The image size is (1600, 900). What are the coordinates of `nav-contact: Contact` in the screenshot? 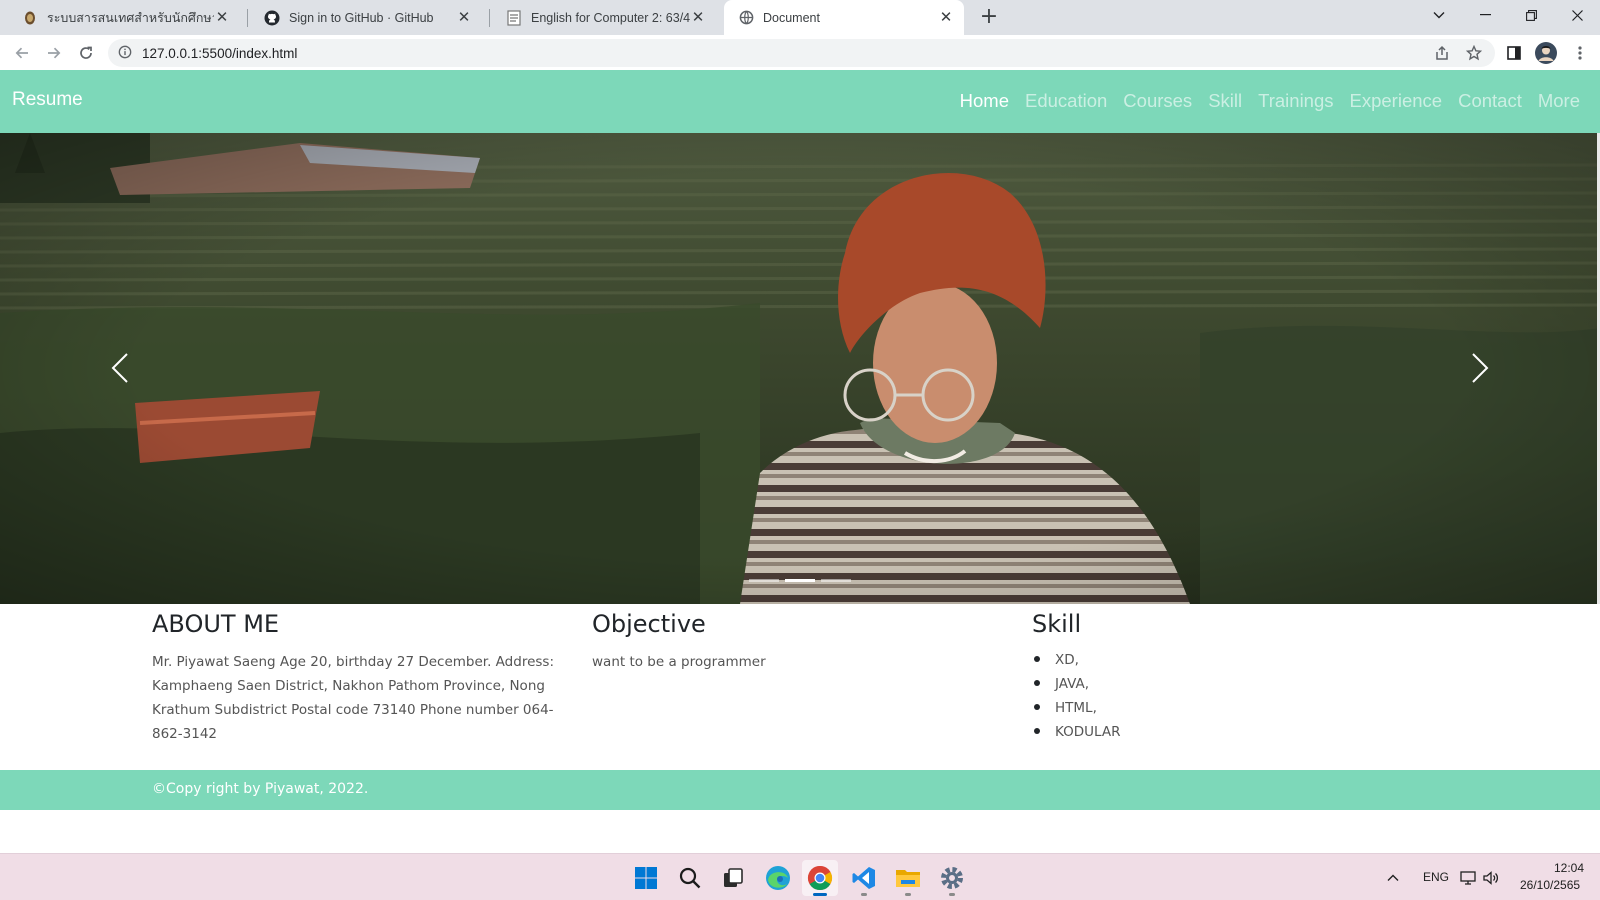 It's located at (1490, 101).